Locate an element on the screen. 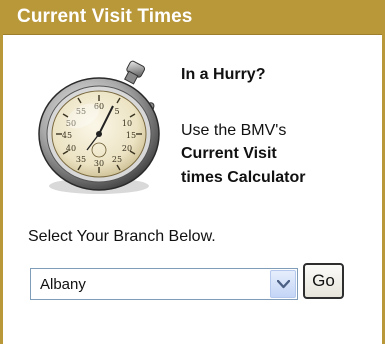  svg-text: 35 is located at coordinates (81, 159).